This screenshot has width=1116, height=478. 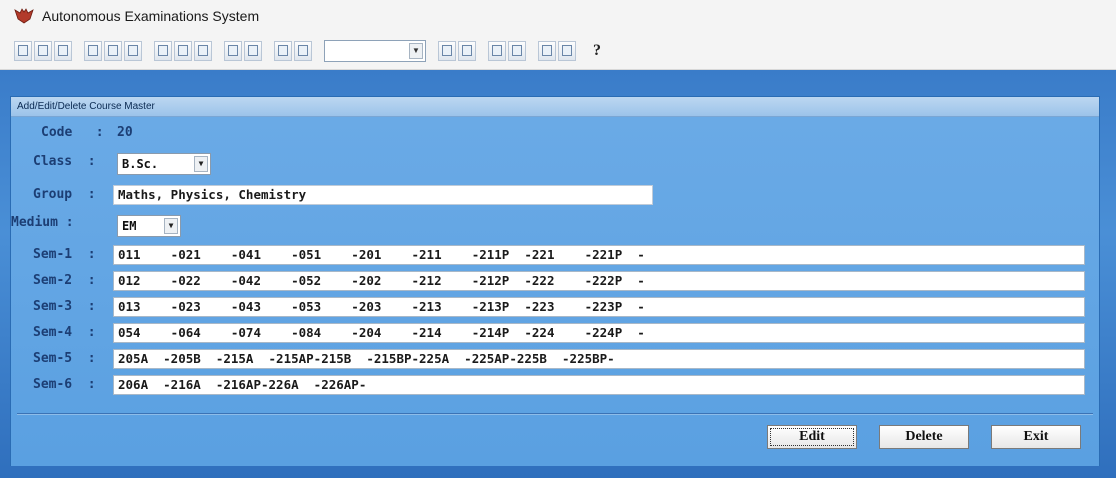 I want to click on sem-1-label: Sem-1 :, so click(x=64, y=254).